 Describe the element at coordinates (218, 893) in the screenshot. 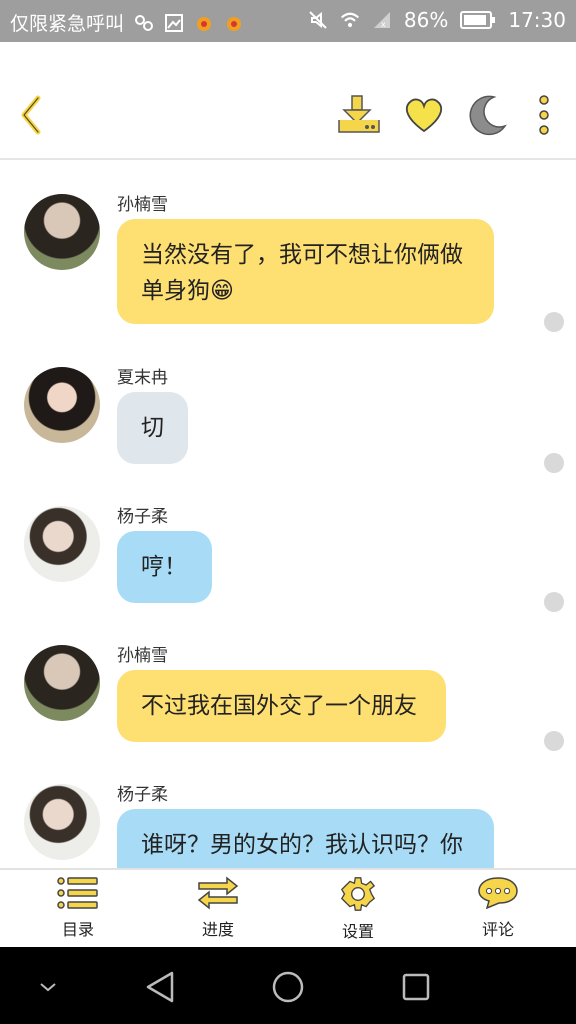

I see `swap-arrows-icon` at that location.